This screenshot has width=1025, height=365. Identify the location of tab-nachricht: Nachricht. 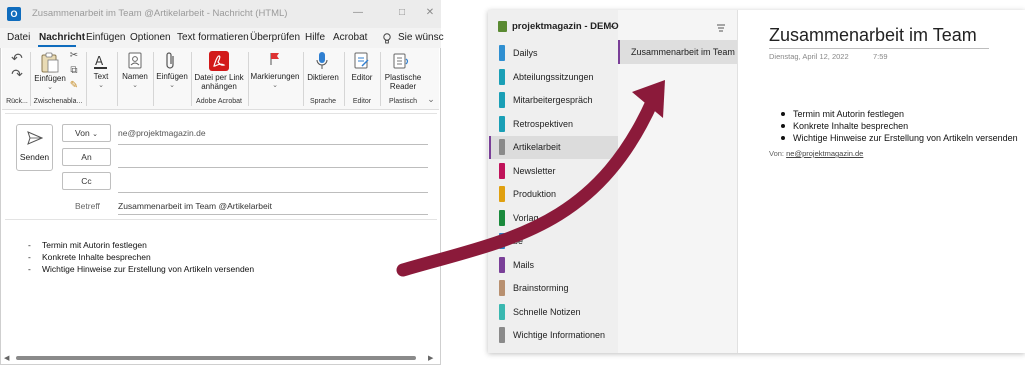
(62, 37).